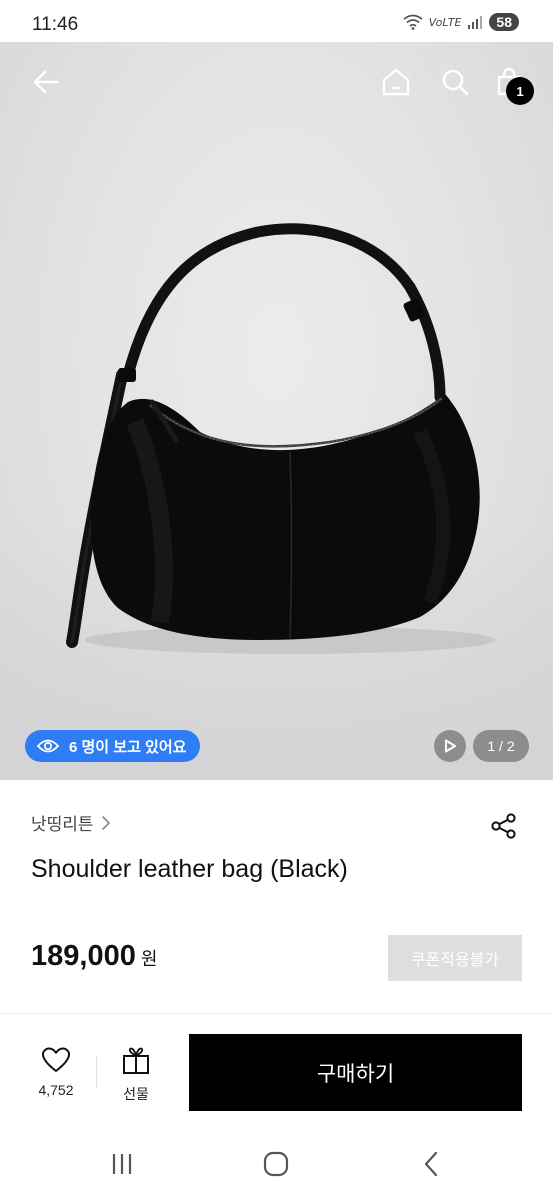 This screenshot has width=553, height=1200. I want to click on recent-apps-button, so click(122, 1164).